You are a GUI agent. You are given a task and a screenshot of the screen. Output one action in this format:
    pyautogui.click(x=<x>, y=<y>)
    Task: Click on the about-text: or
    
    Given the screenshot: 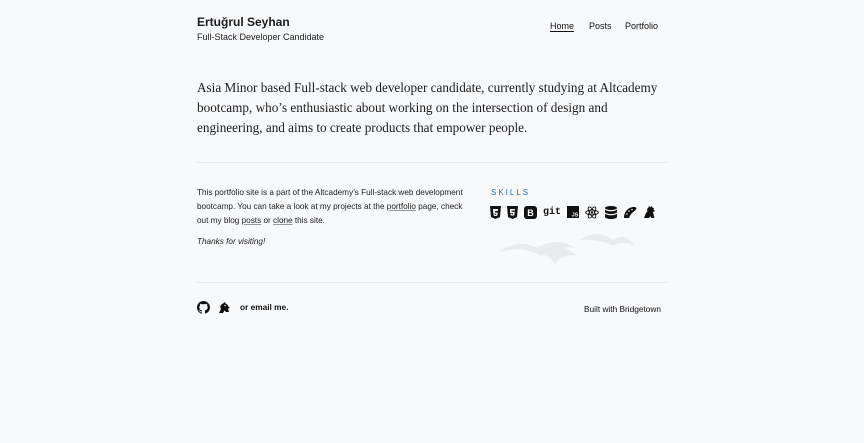 What is the action you would take?
    pyautogui.click(x=267, y=220)
    